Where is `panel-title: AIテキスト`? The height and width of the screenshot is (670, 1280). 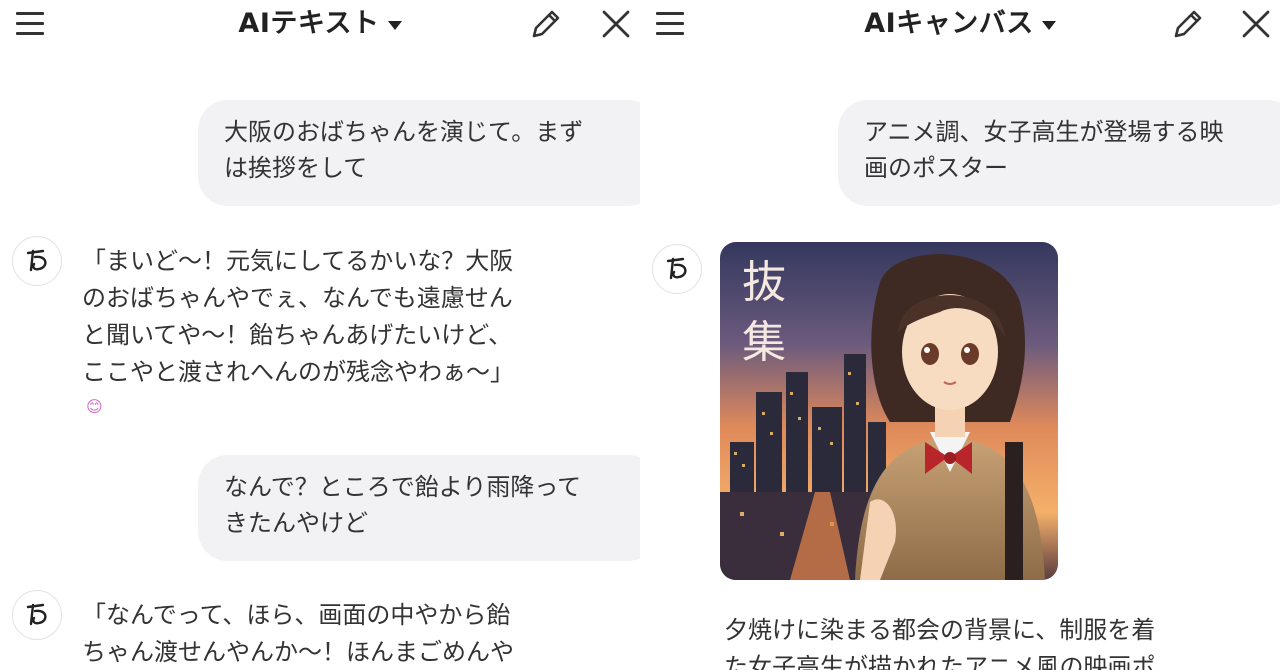 panel-title: AIテキスト is located at coordinates (309, 23).